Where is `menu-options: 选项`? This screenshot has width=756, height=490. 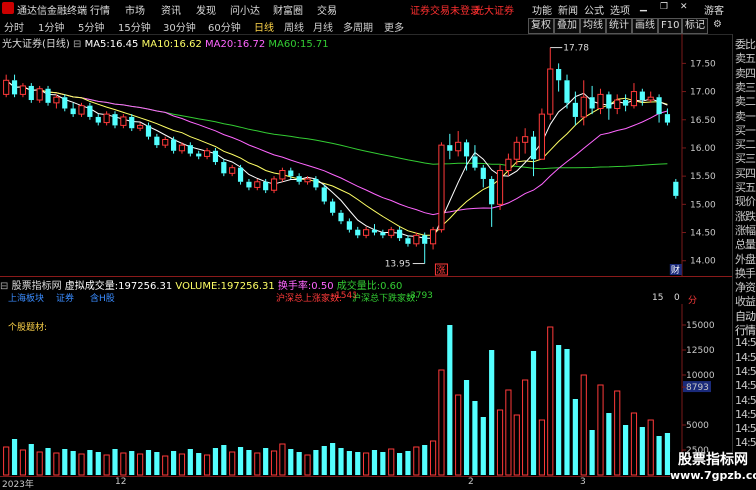 menu-options: 选项 is located at coordinates (620, 9).